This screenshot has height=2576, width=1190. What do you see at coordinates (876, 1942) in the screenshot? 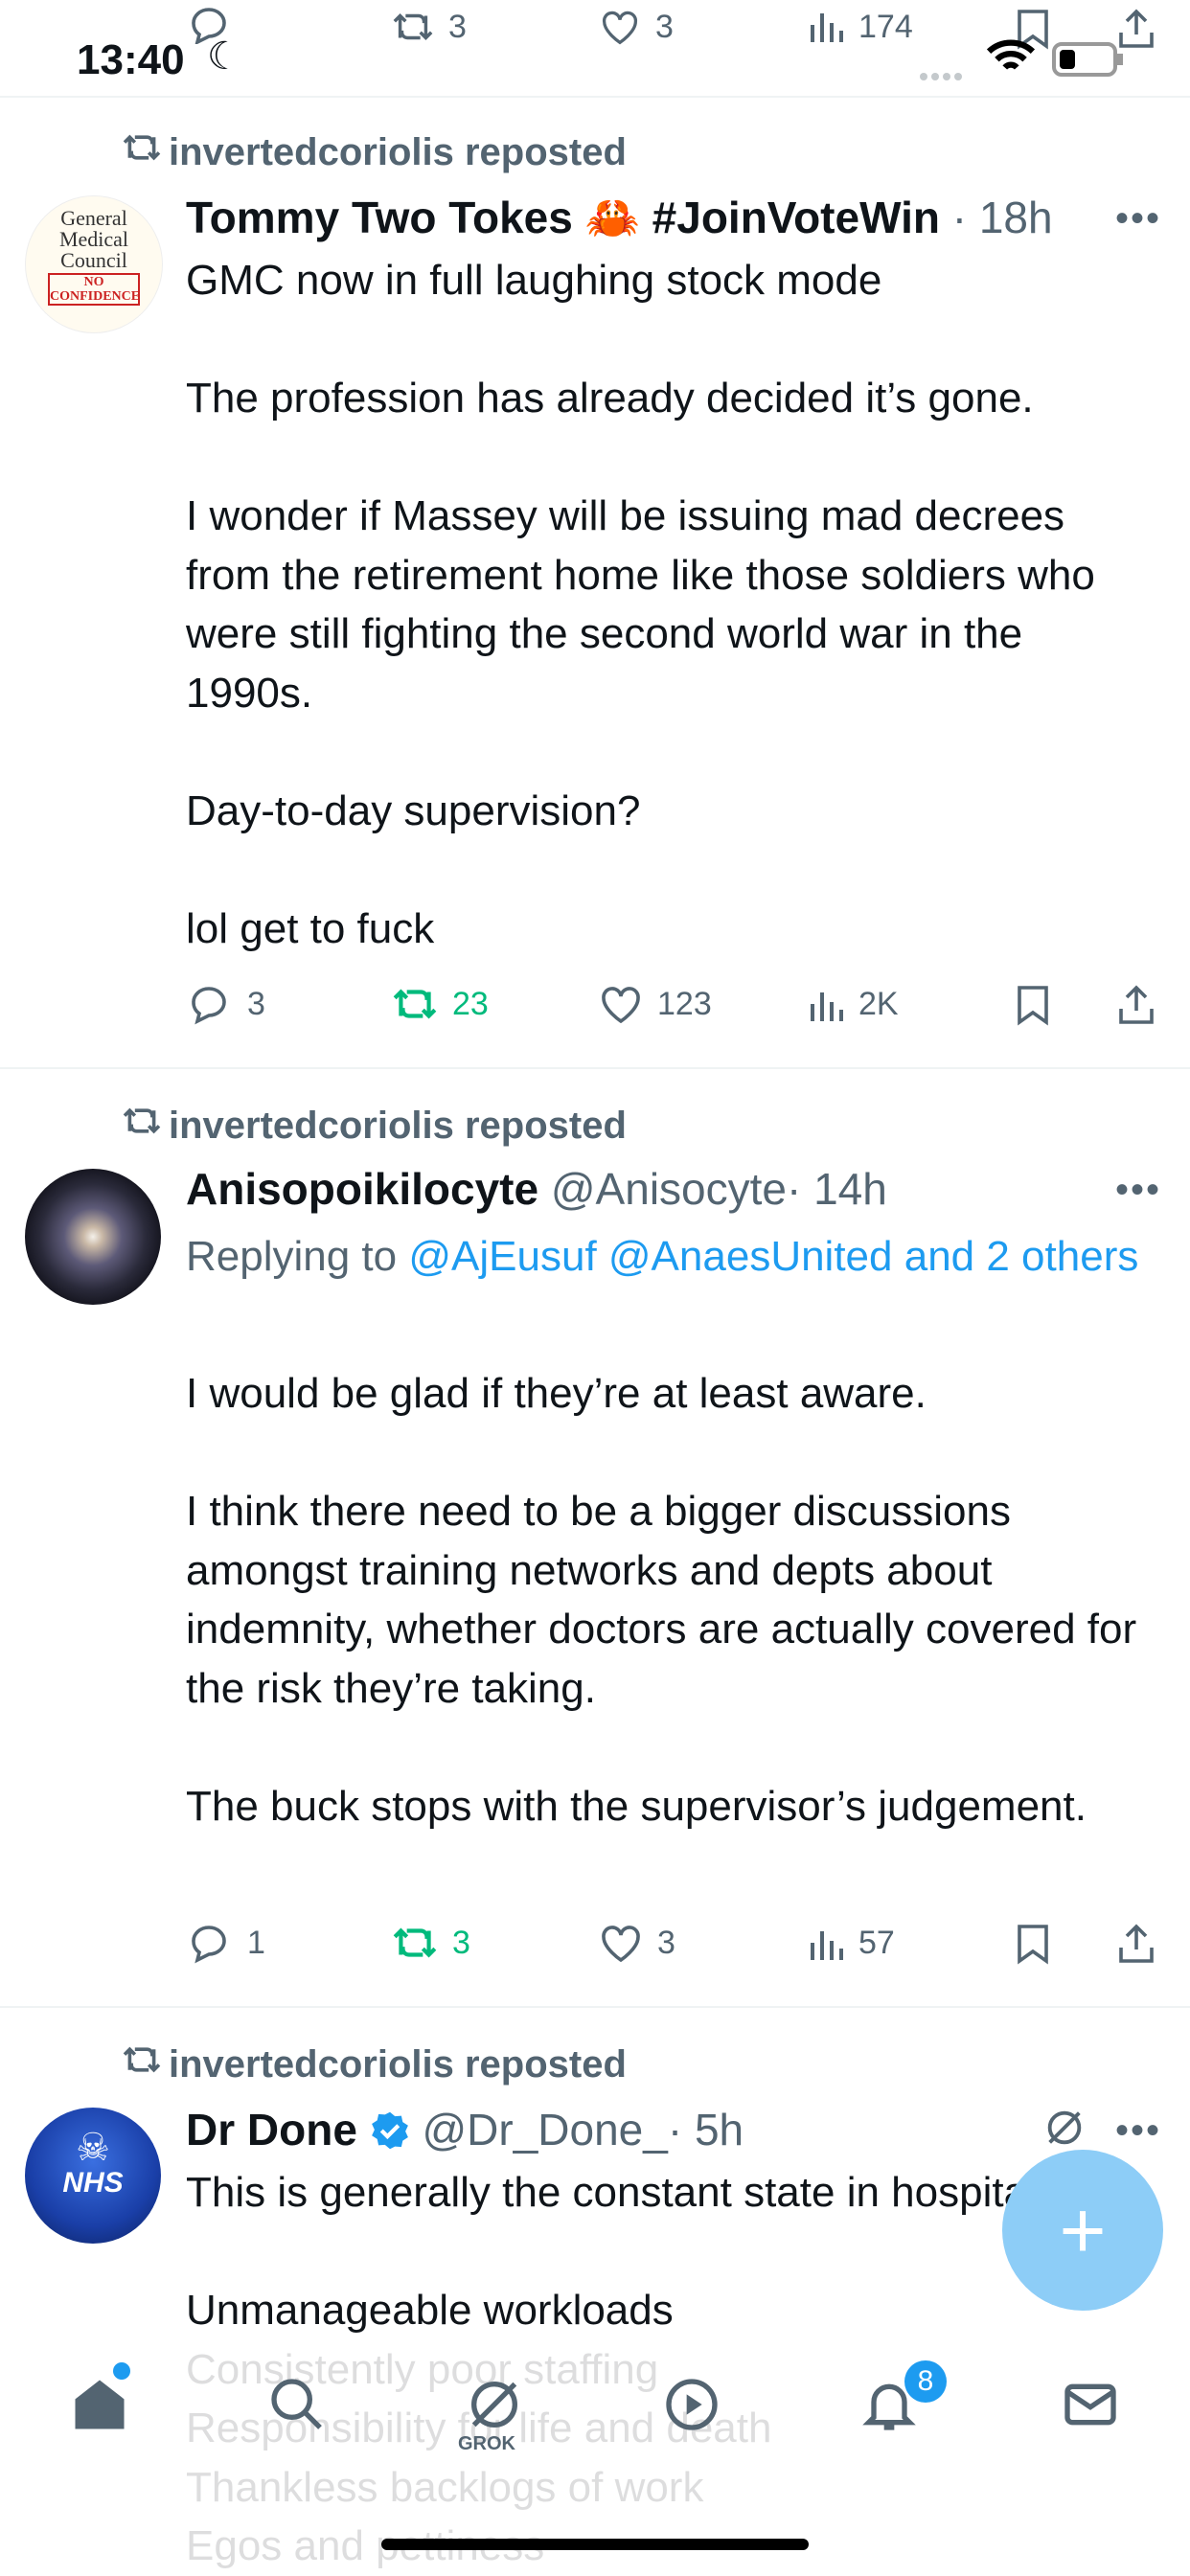
I see `tweet-2-views-count: 57` at bounding box center [876, 1942].